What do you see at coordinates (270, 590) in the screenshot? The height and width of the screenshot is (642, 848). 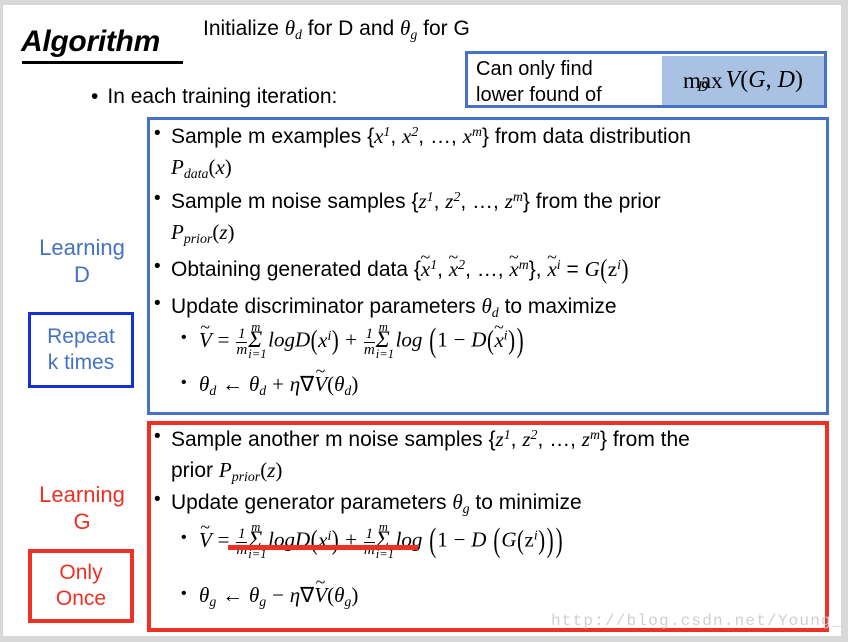 I see `equation-row: • θg ← θg − η∇ ~ V(θg)` at bounding box center [270, 590].